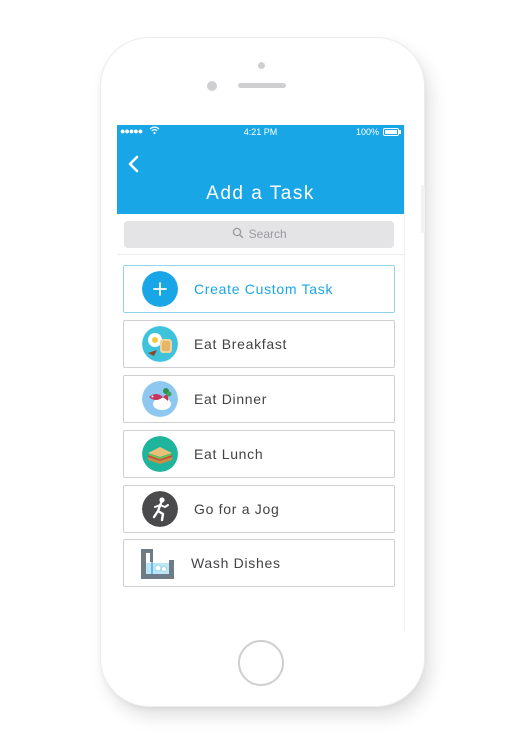 Image resolution: width=523 pixels, height=750 pixels. Describe the element at coordinates (157, 564) in the screenshot. I see `sink-icon` at that location.